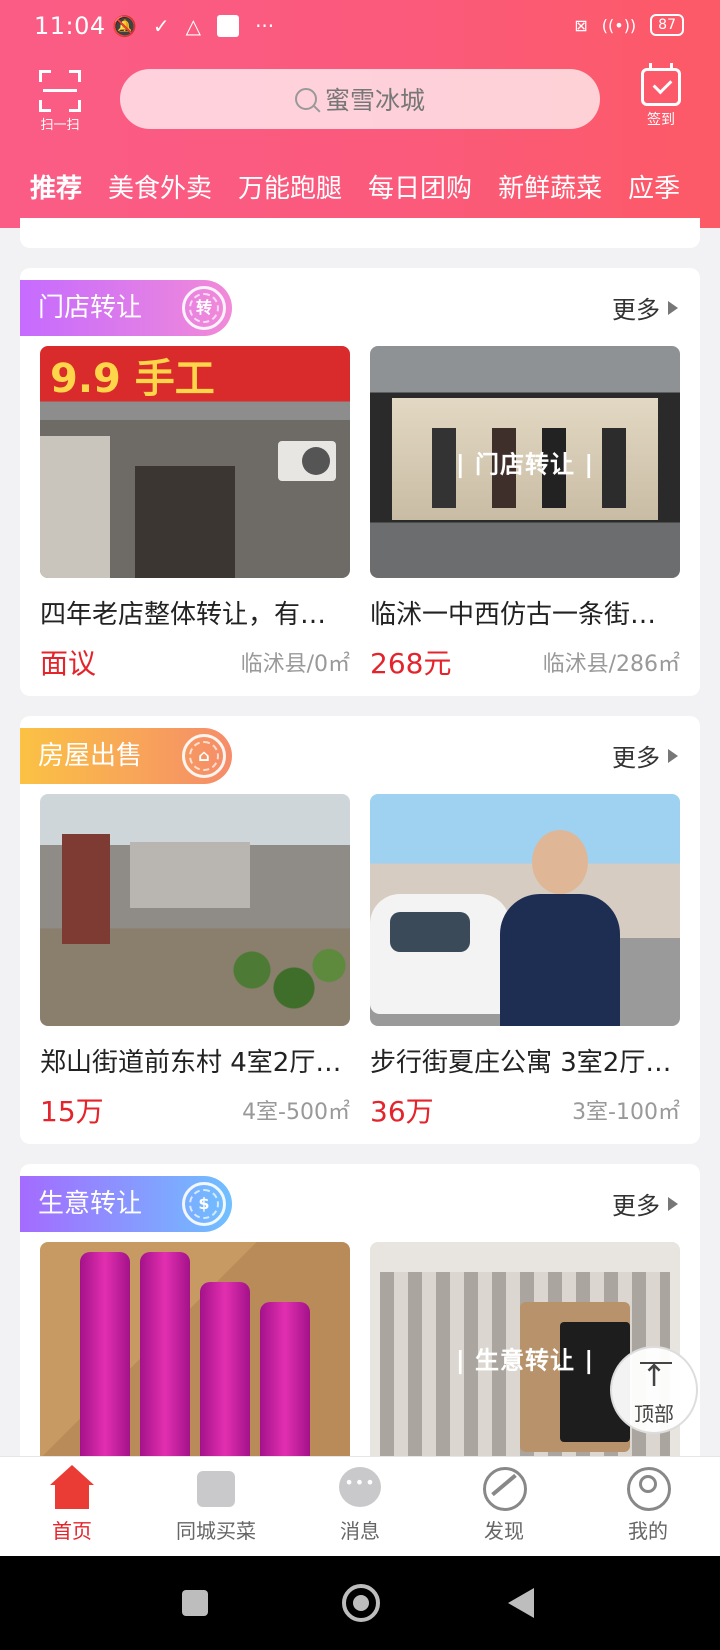 This screenshot has height=1650, width=720. What do you see at coordinates (56, 196) in the screenshot?
I see `tab-recommend: 推荐` at bounding box center [56, 196].